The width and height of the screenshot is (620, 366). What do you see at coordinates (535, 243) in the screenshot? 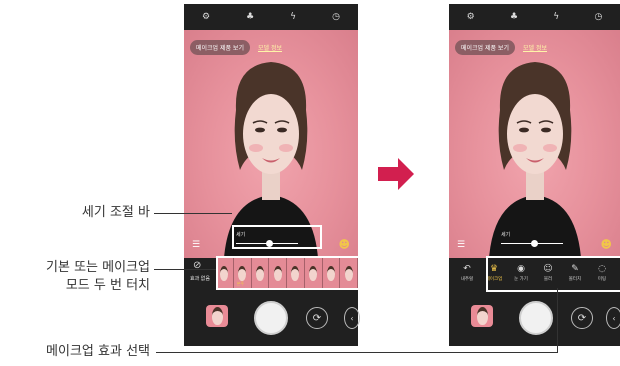
I see `intensity-slider-thumb` at bounding box center [535, 243].